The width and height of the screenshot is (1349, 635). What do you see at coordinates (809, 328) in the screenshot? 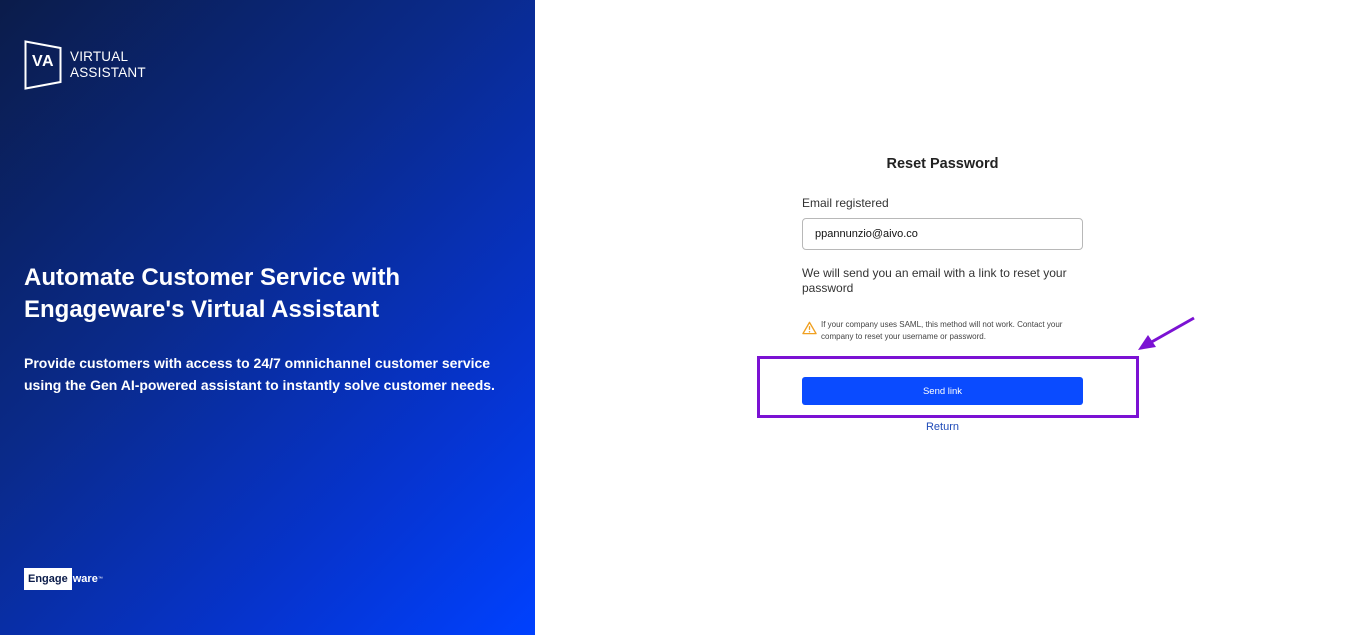
I see `warning-triangle-icon` at bounding box center [809, 328].